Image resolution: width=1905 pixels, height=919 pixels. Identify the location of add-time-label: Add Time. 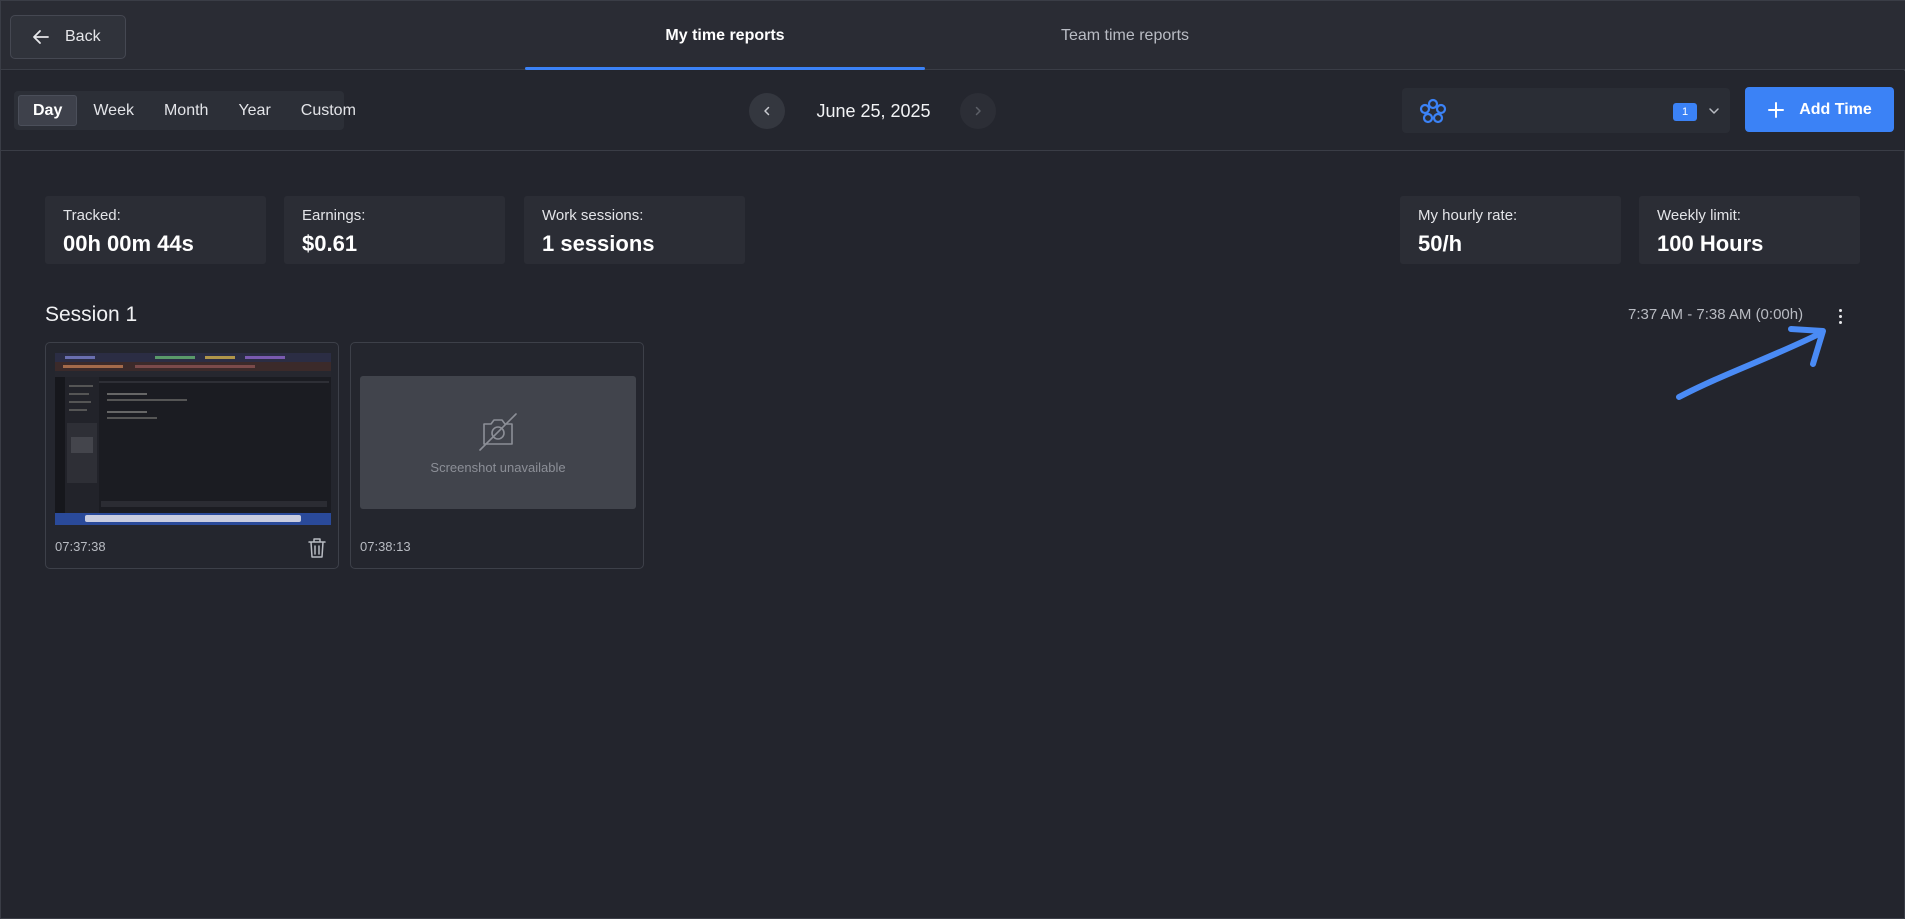
(1835, 109).